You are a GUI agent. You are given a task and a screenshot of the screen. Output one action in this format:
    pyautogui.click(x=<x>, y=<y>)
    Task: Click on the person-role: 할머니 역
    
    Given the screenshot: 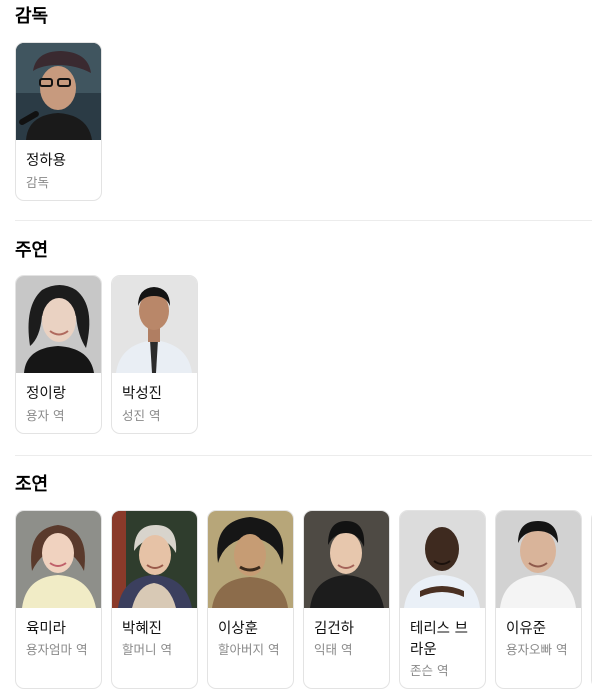 What is the action you would take?
    pyautogui.click(x=147, y=649)
    